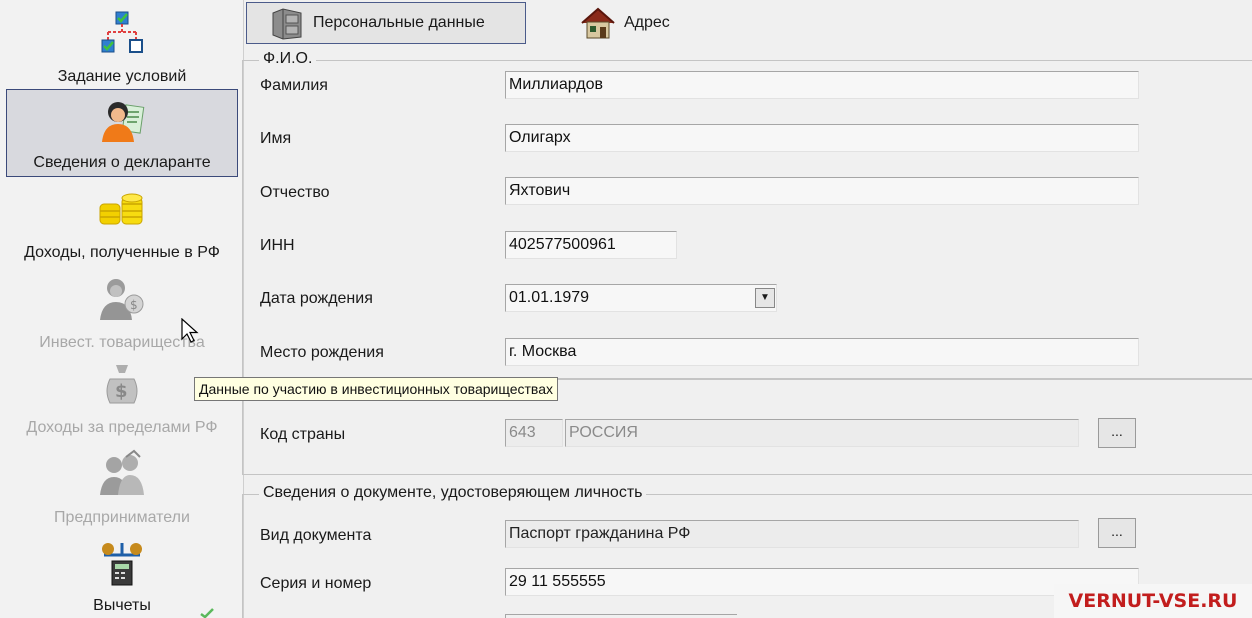 This screenshot has width=1252, height=618. I want to click on partial-next-input, so click(621, 616).